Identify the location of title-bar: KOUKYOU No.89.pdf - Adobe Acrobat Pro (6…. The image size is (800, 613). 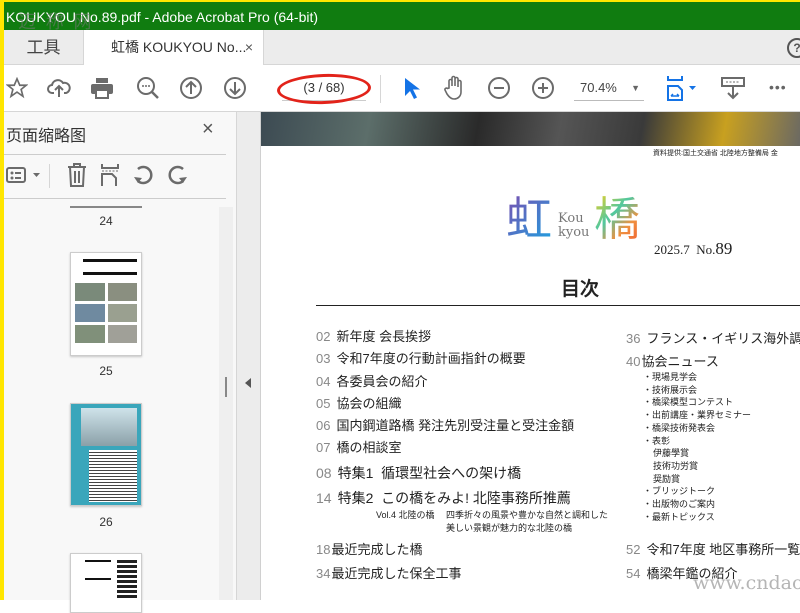
(402, 15).